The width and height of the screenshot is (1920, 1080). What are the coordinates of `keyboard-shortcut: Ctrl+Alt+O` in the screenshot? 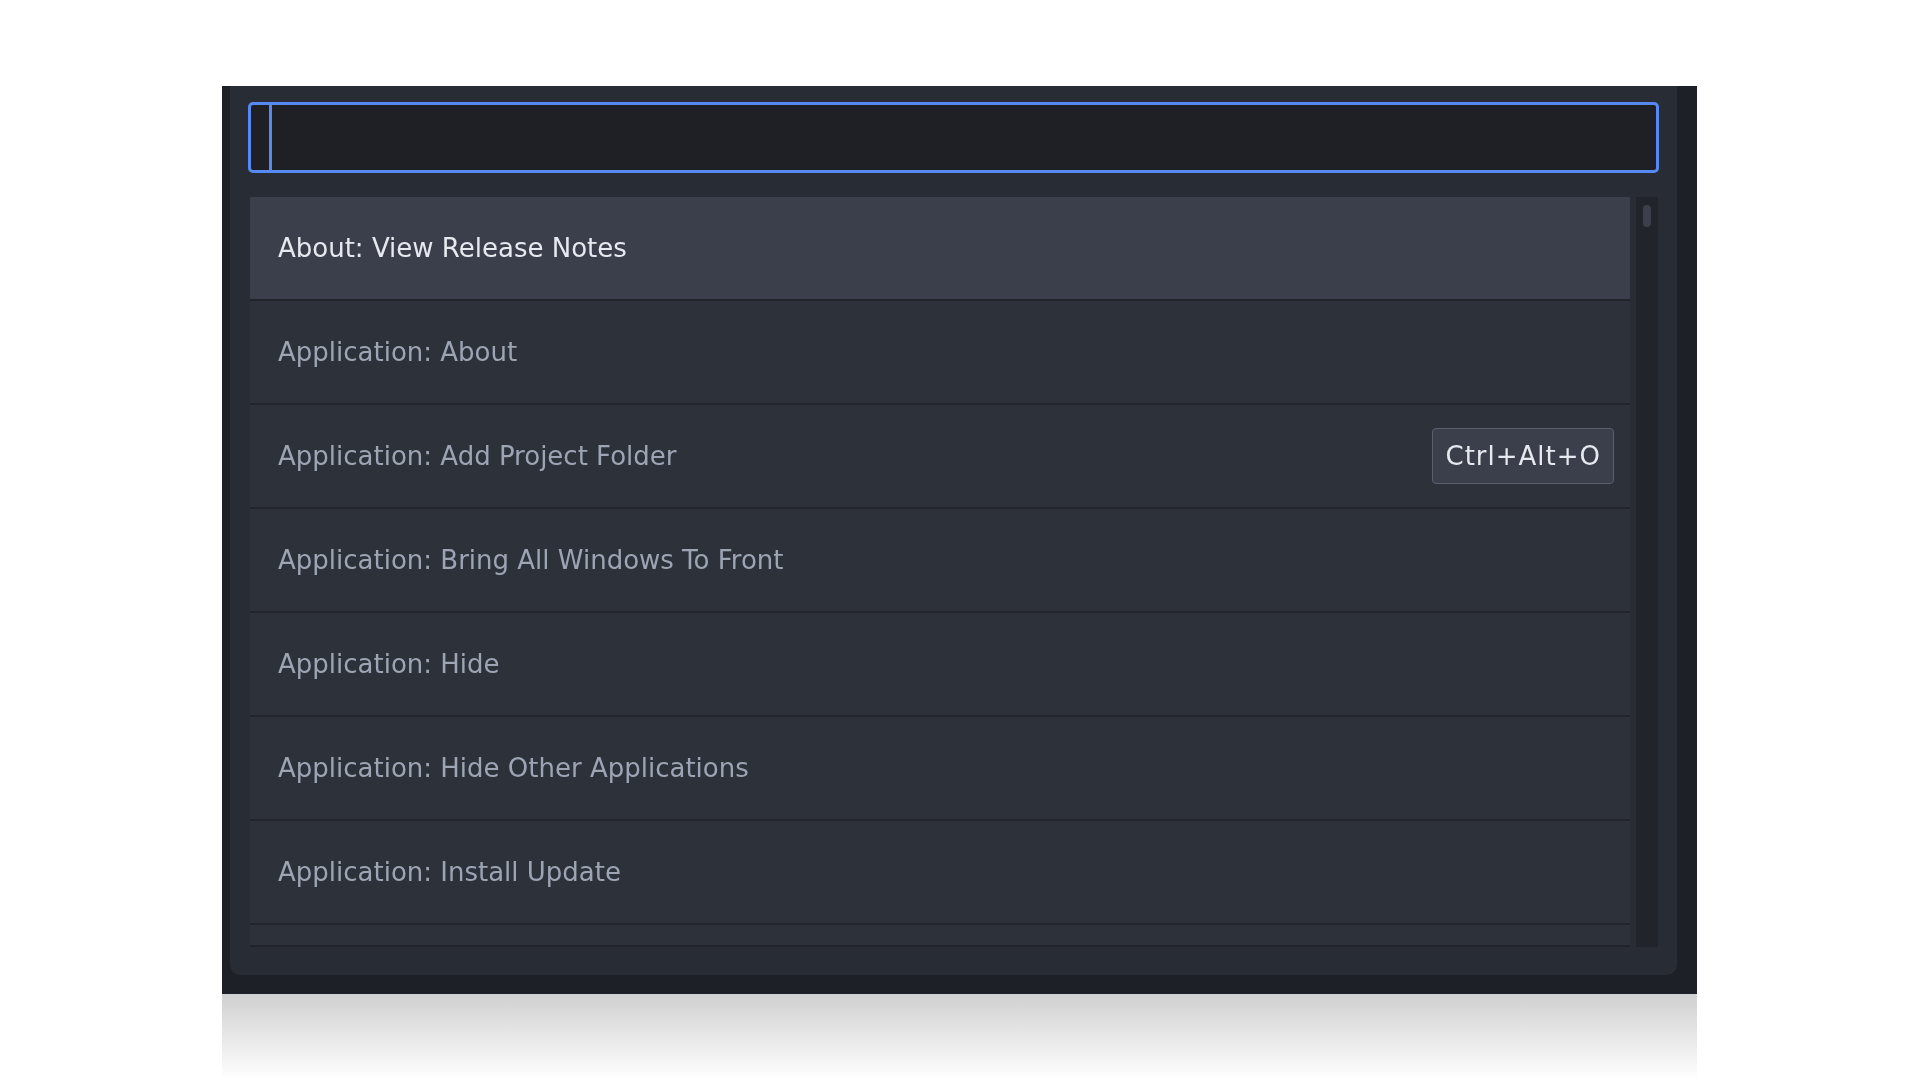 It's located at (1523, 456).